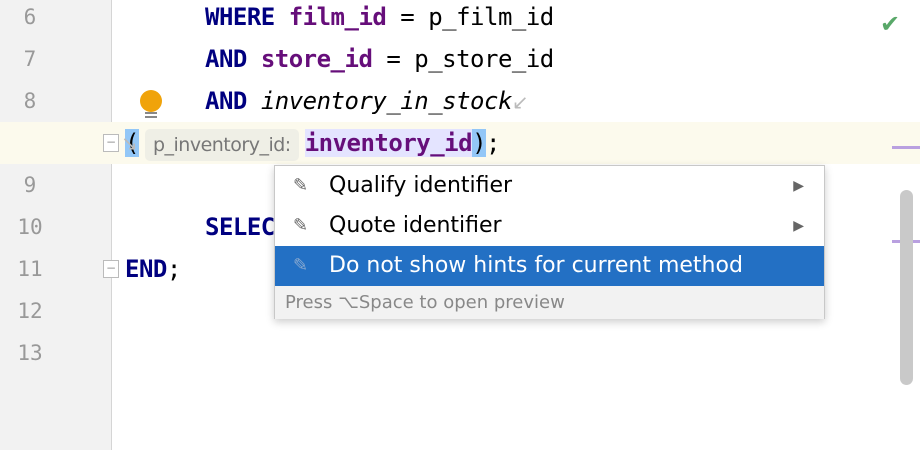  What do you see at coordinates (536, 265) in the screenshot?
I see `menu-item-label: Do not show hints for current method` at bounding box center [536, 265].